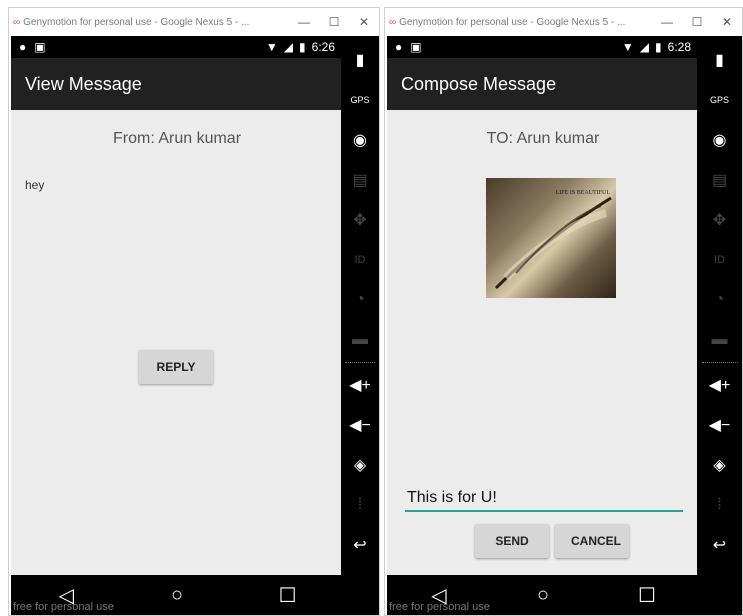  What do you see at coordinates (543, 84) in the screenshot?
I see `action-bar-title: Compose Message` at bounding box center [543, 84].